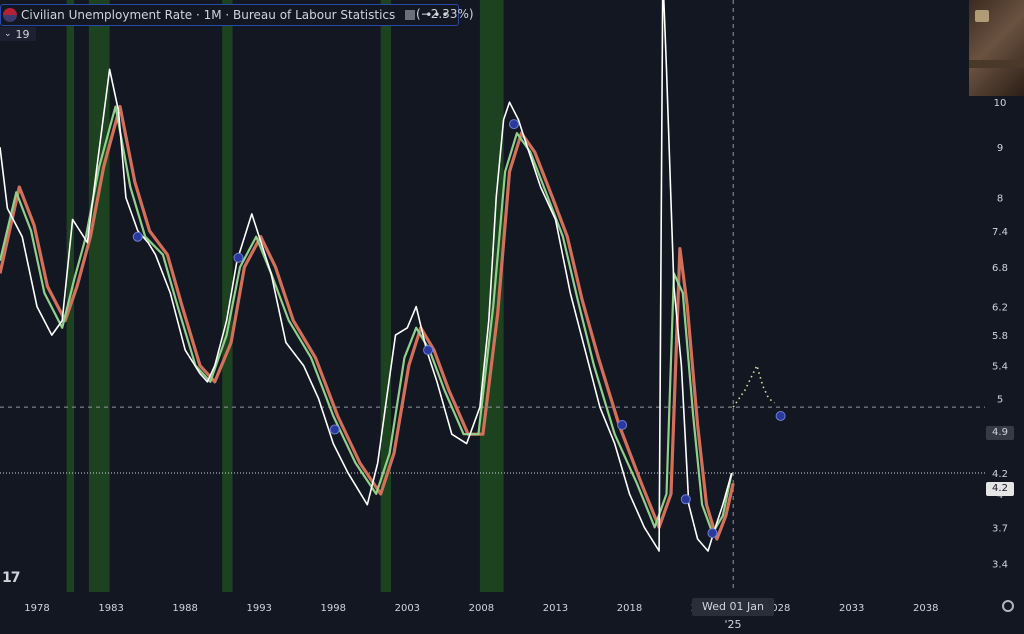 Image resolution: width=1024 pixels, height=634 pixels. I want to click on change-percent: (−2.33%), so click(445, 14).